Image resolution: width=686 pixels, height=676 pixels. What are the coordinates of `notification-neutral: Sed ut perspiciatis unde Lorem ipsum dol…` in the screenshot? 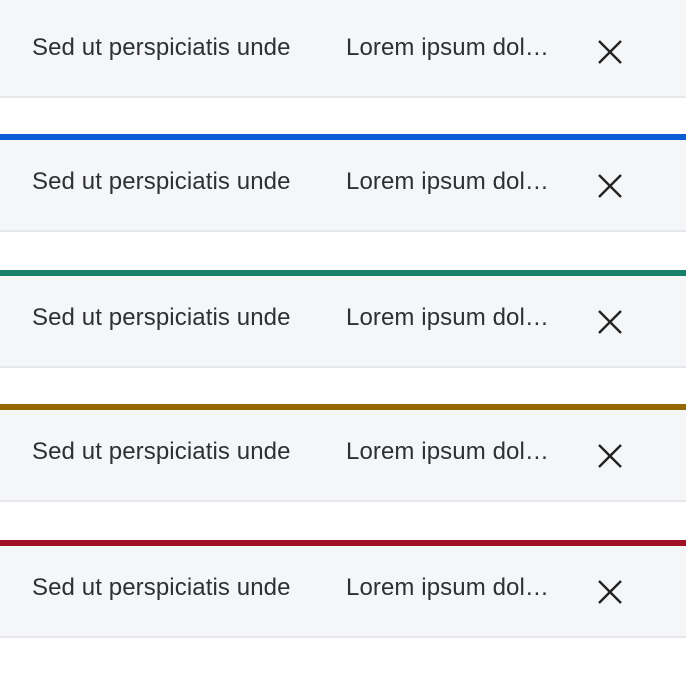 It's located at (343, 49).